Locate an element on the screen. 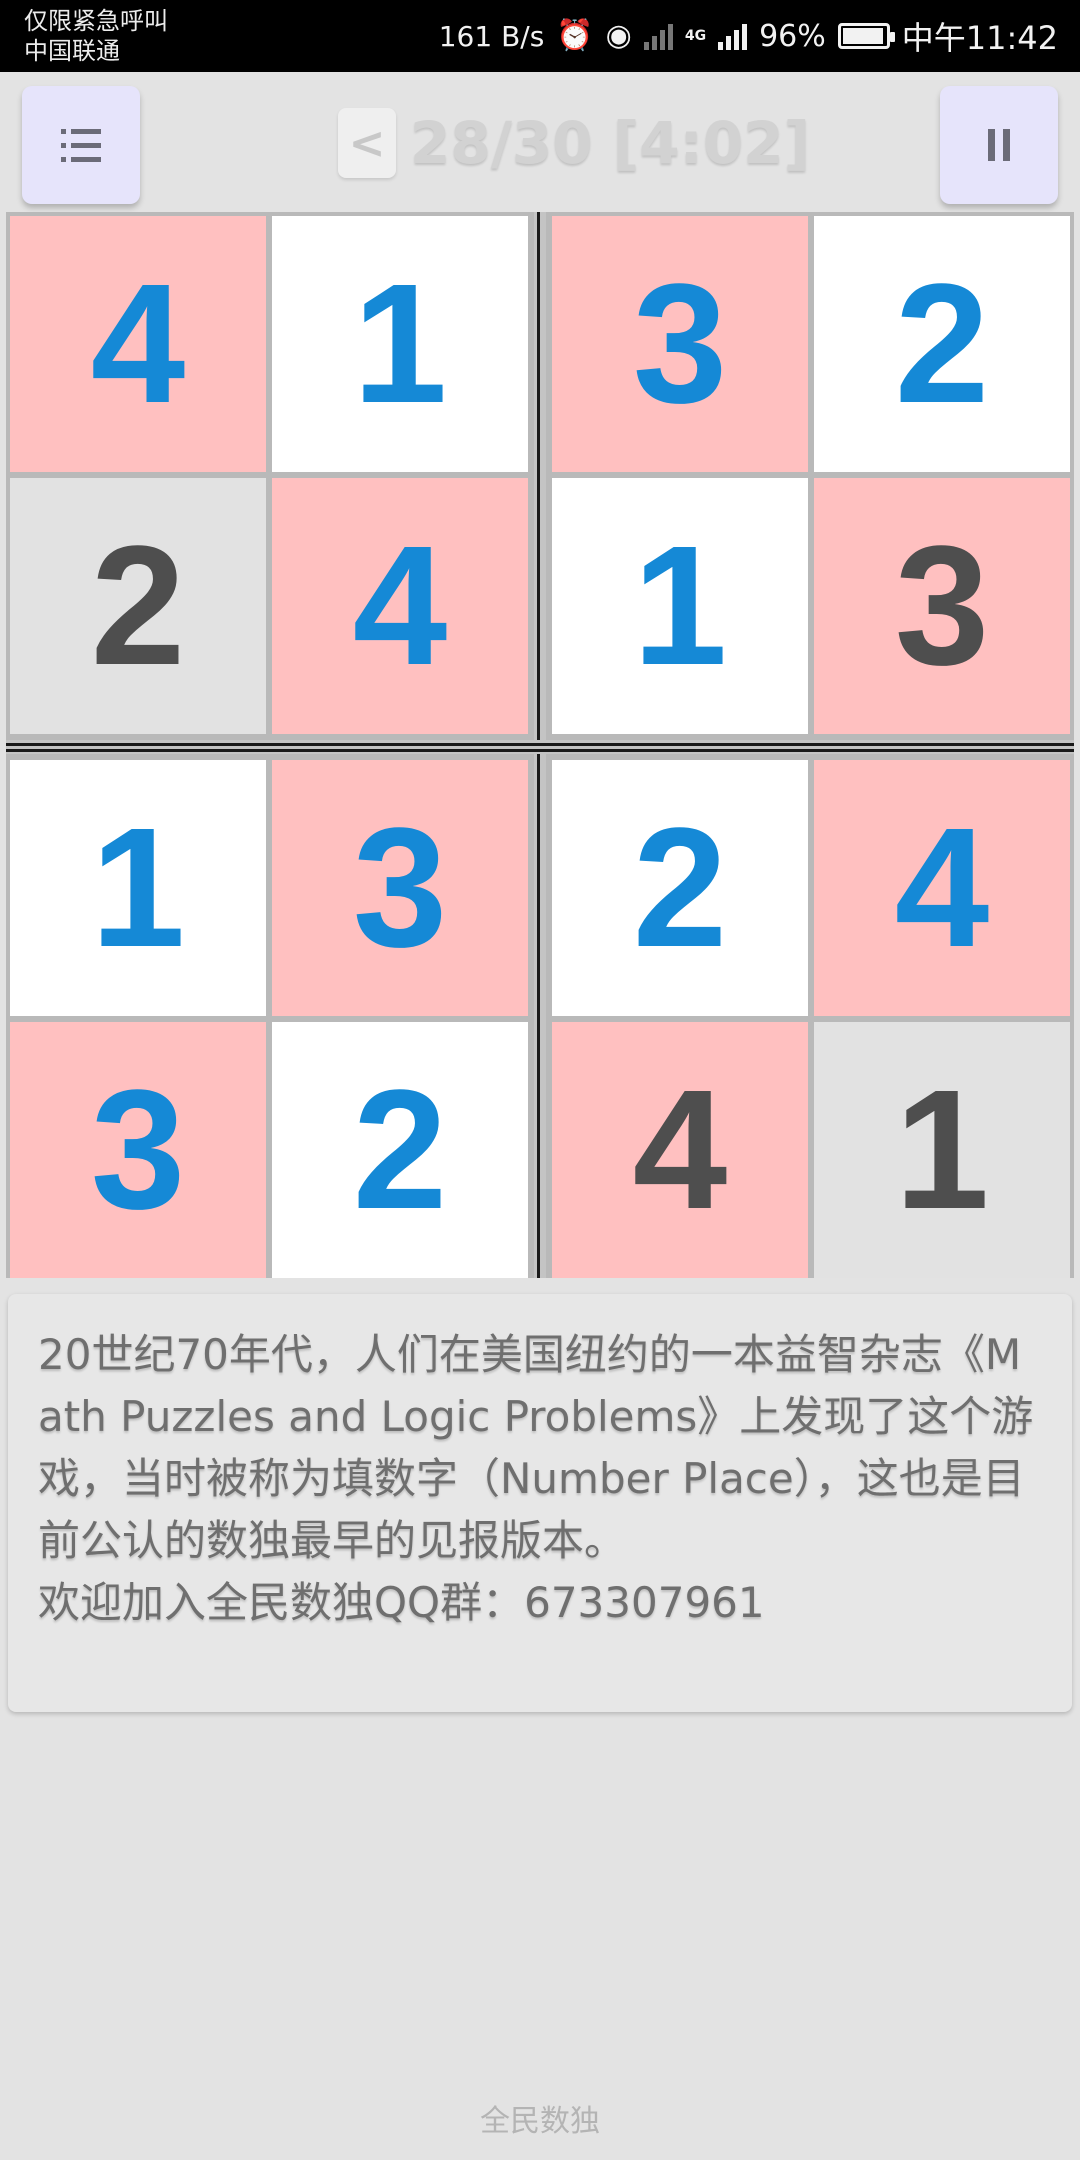 The width and height of the screenshot is (1080, 2160). previous-level-button: < is located at coordinates (367, 143).